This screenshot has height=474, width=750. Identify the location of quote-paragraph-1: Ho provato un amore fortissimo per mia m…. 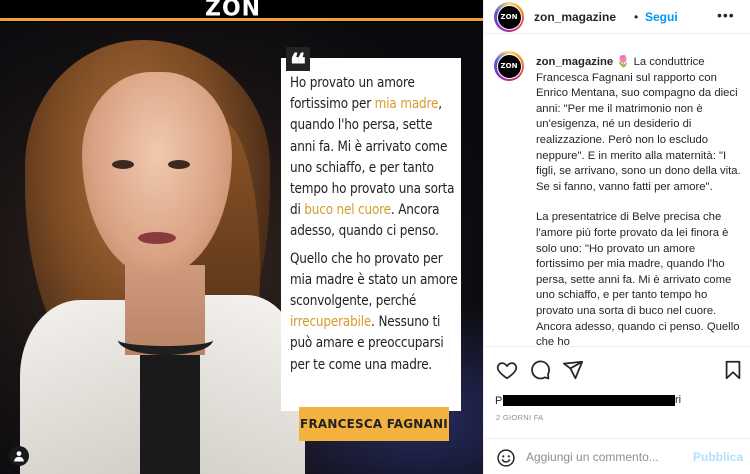
(372, 157).